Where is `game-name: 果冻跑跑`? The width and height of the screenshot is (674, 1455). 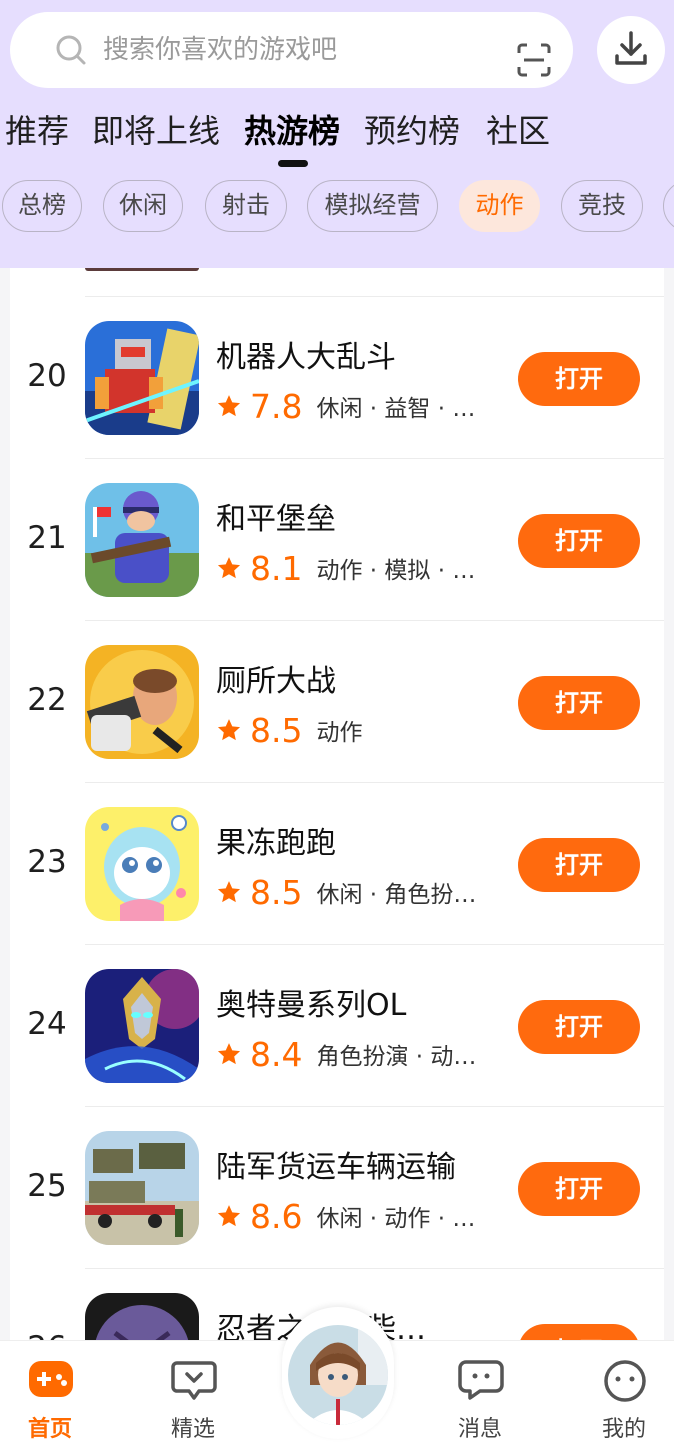
game-name: 果冻跑跑 is located at coordinates (276, 843).